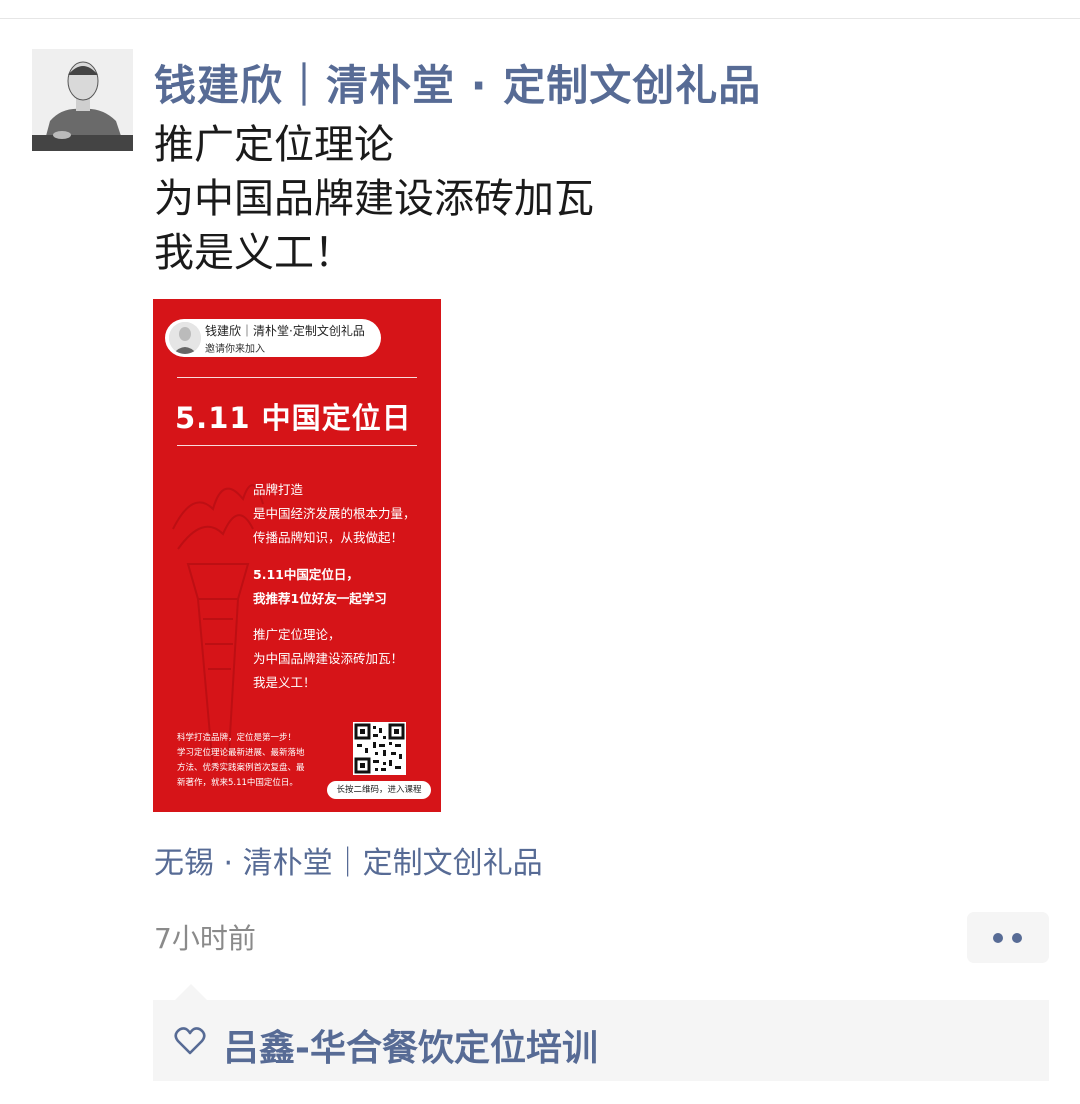 This screenshot has width=1080, height=1104. I want to click on location-link: 无锡 · 清朴堂｜定制文创礼品, so click(348, 860).